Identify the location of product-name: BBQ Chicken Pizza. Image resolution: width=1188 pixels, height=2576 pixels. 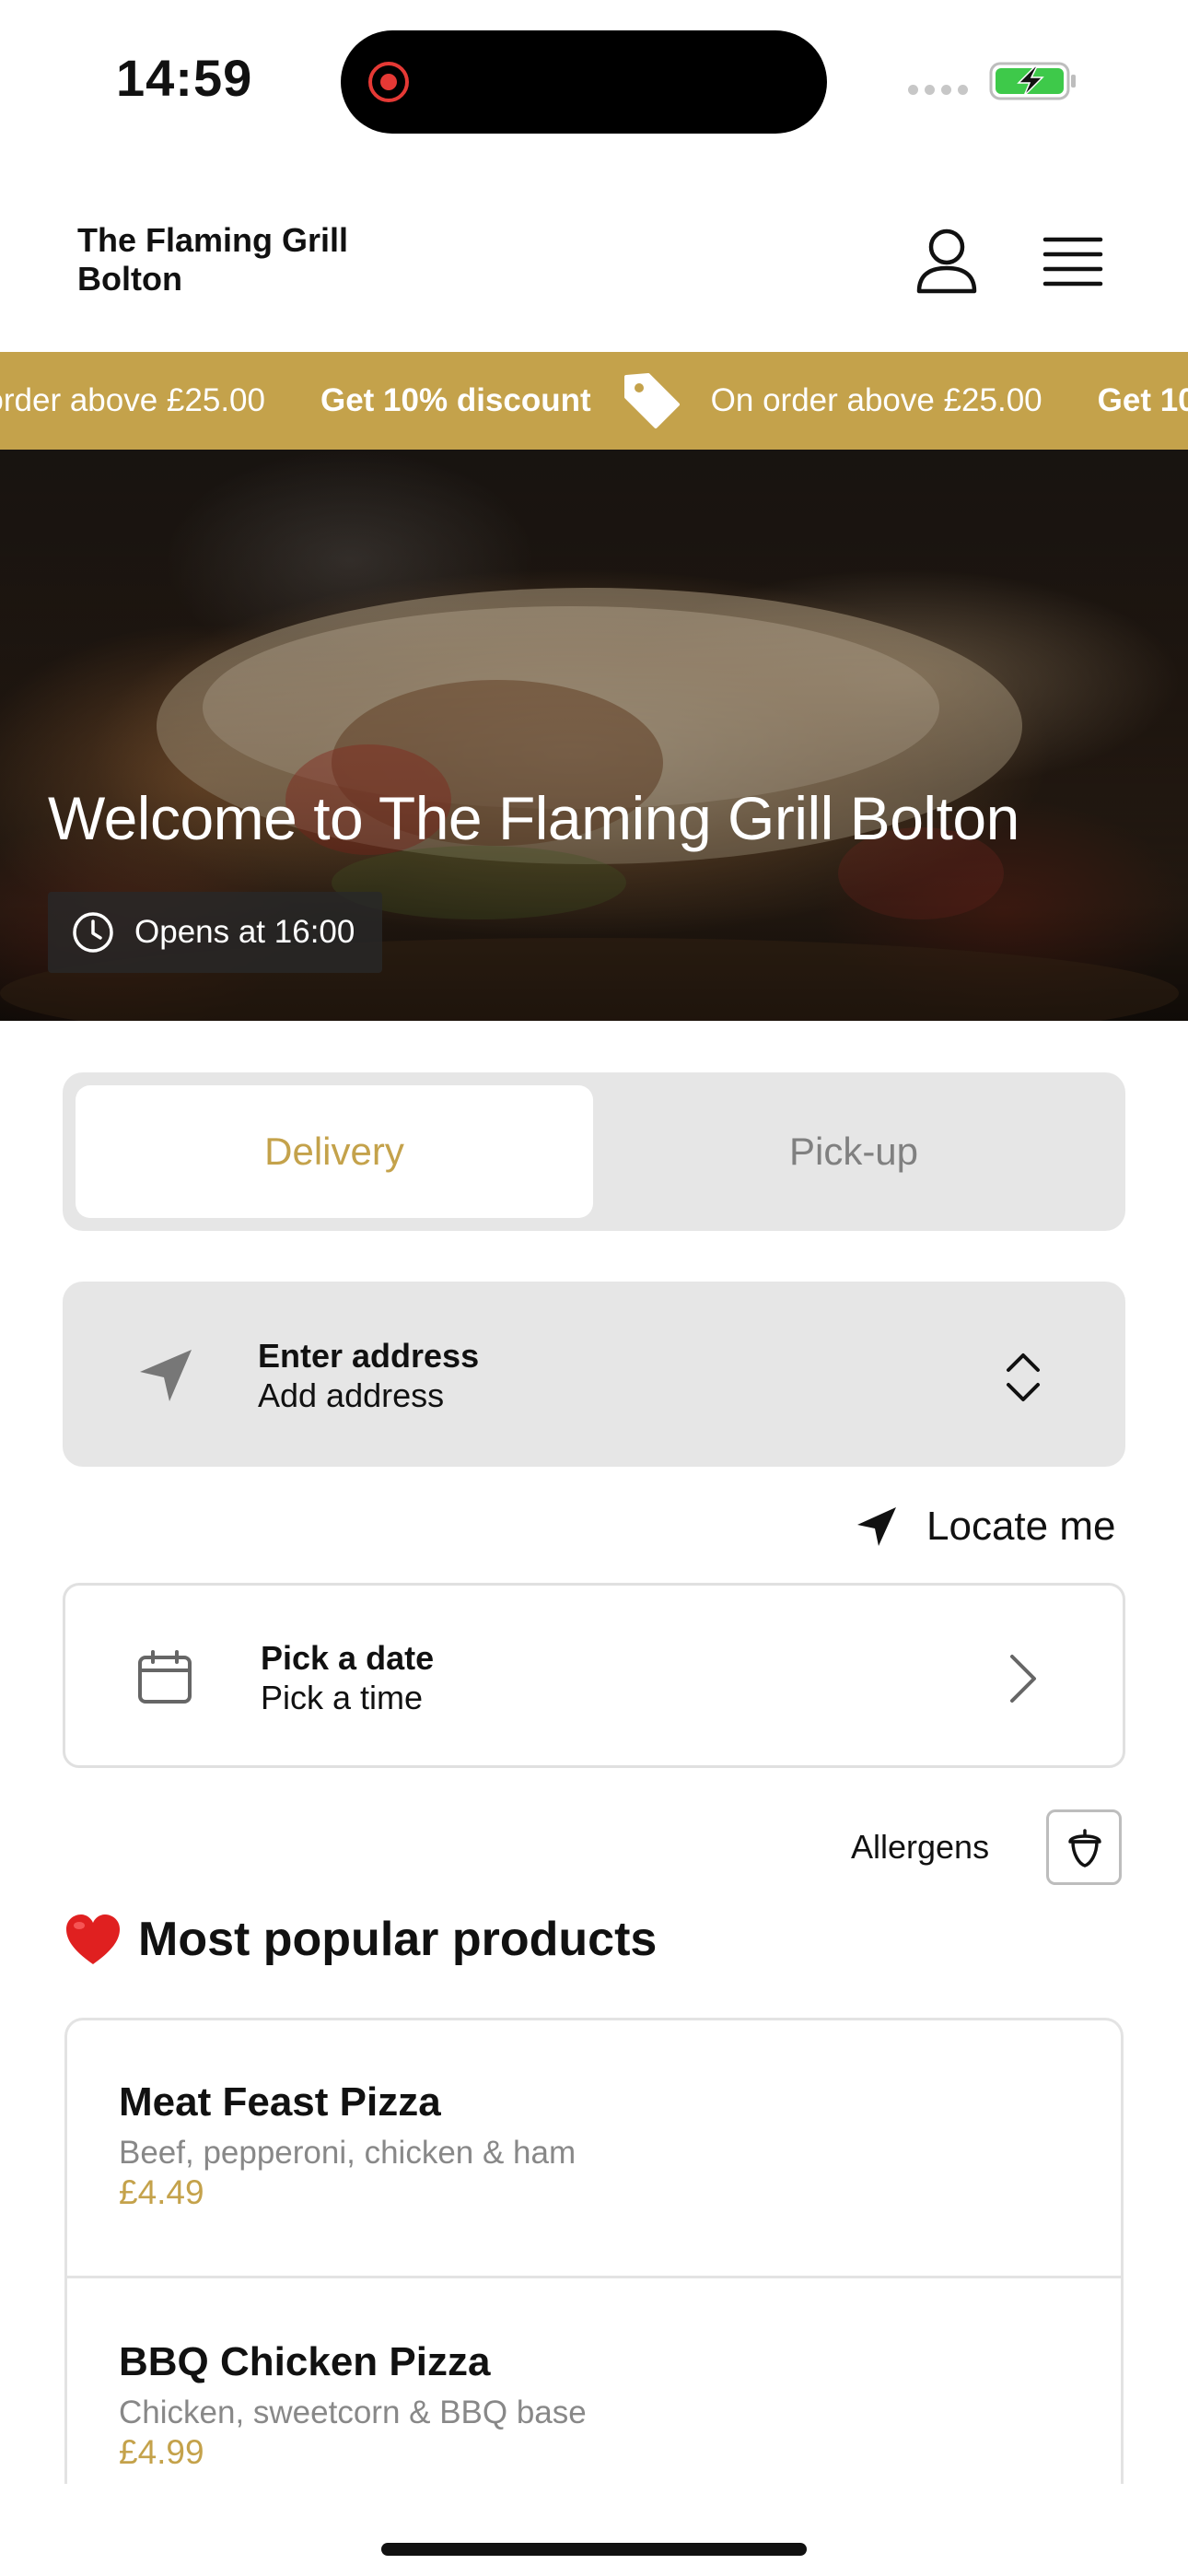
(305, 2361).